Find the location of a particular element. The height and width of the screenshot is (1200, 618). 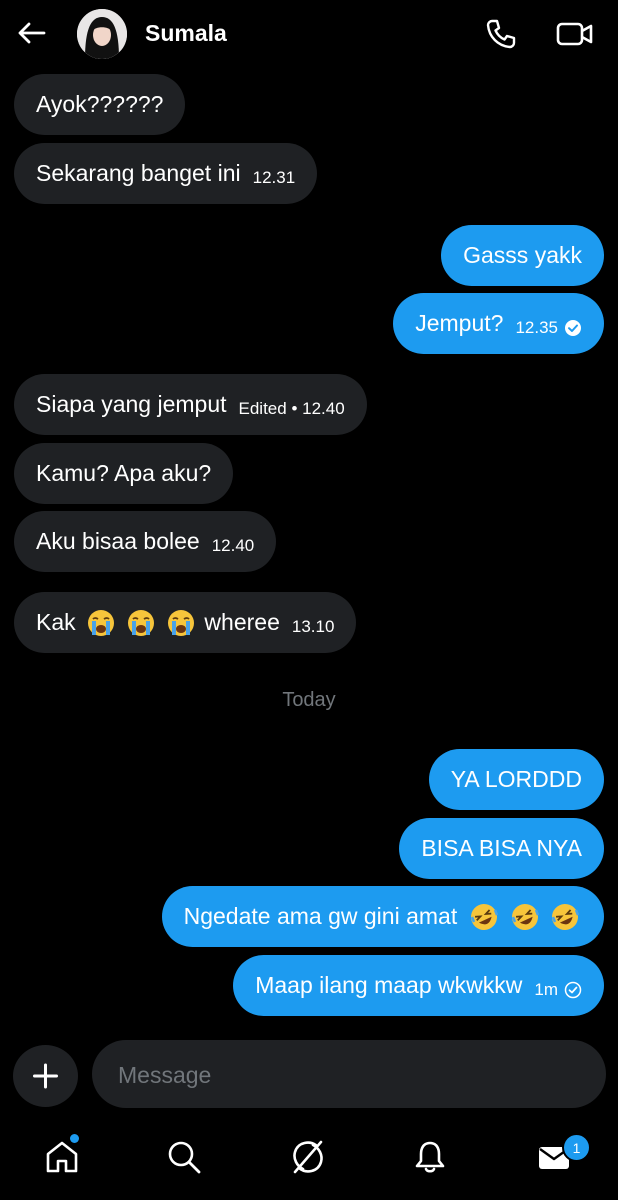

message-text: YA LORDDD is located at coordinates (516, 779).